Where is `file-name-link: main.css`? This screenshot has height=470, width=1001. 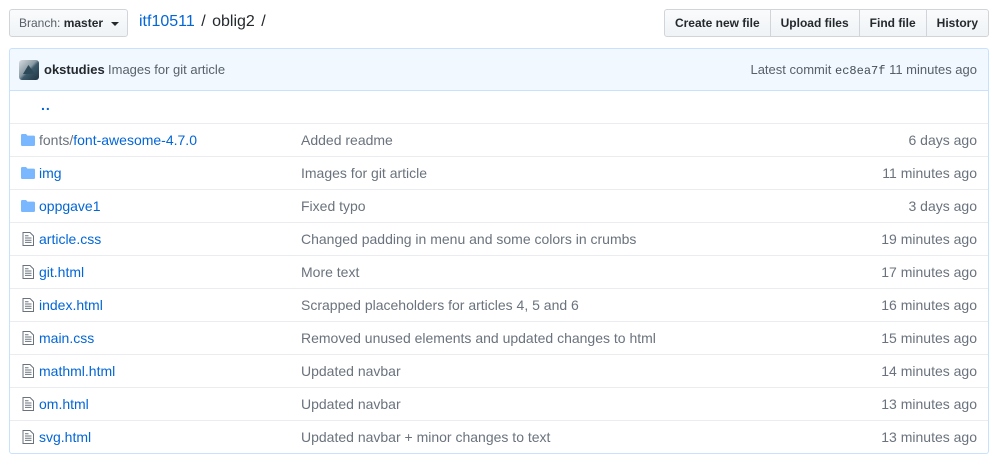
file-name-link: main.css is located at coordinates (66, 338).